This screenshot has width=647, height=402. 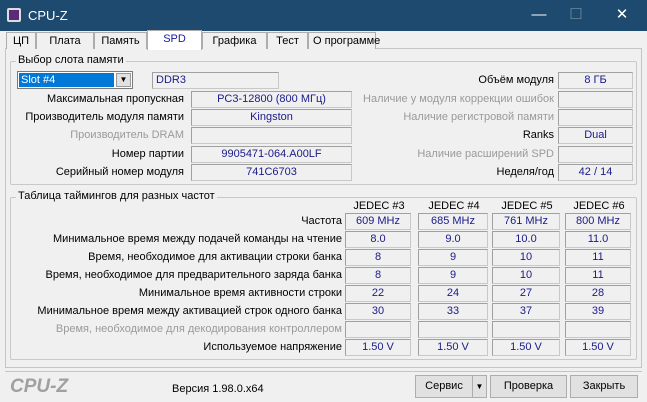 I want to click on timing-cell: 11.0, so click(x=598, y=239).